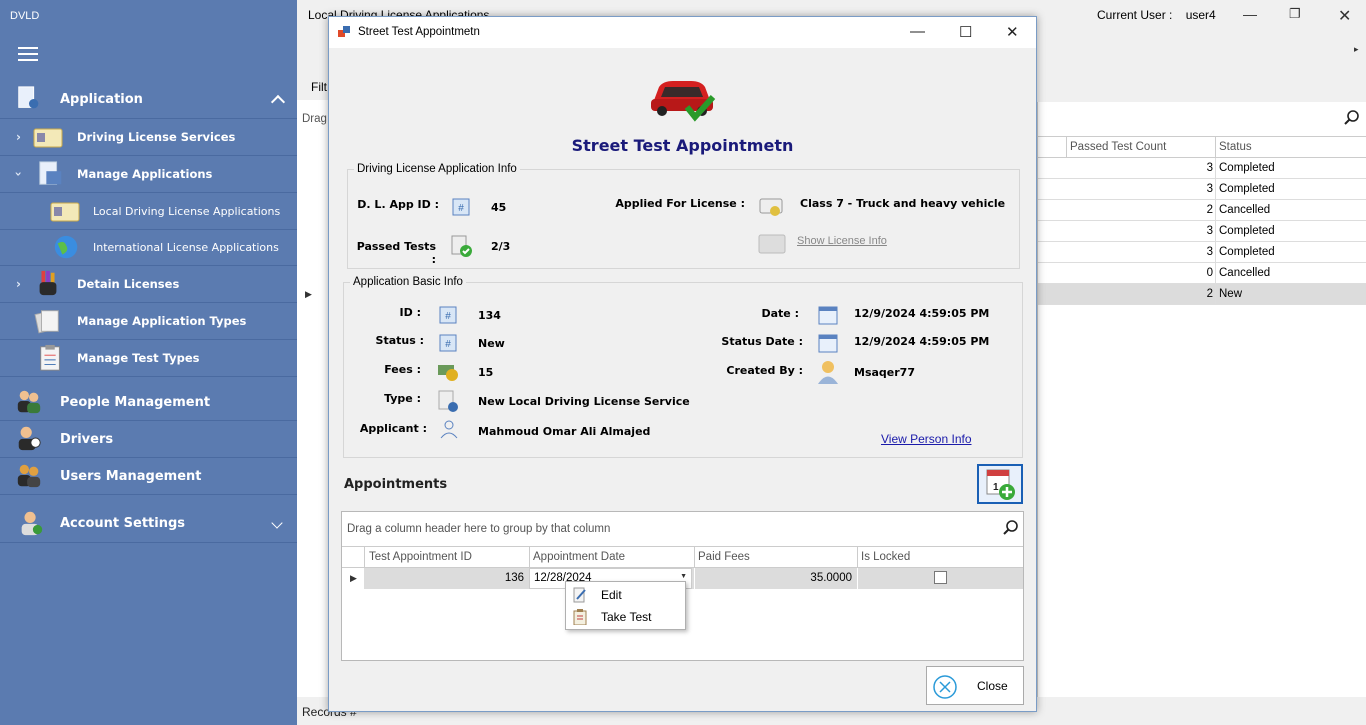 The image size is (1366, 725). Describe the element at coordinates (1235, 147) in the screenshot. I see `header-status: Status` at that location.